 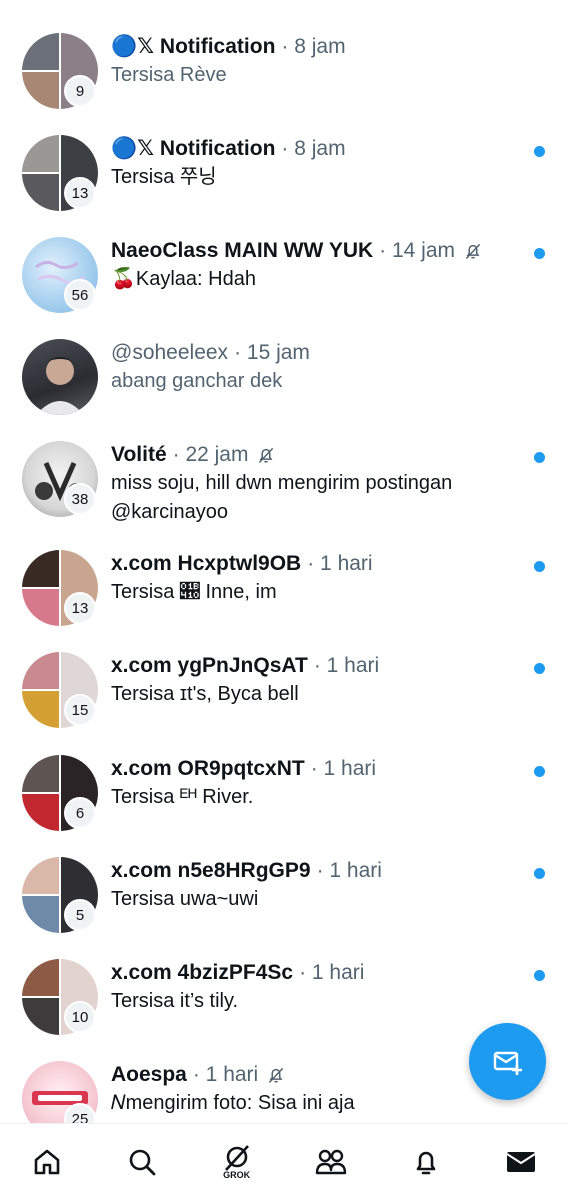 I want to click on grok-icon, so click(x=236, y=1158).